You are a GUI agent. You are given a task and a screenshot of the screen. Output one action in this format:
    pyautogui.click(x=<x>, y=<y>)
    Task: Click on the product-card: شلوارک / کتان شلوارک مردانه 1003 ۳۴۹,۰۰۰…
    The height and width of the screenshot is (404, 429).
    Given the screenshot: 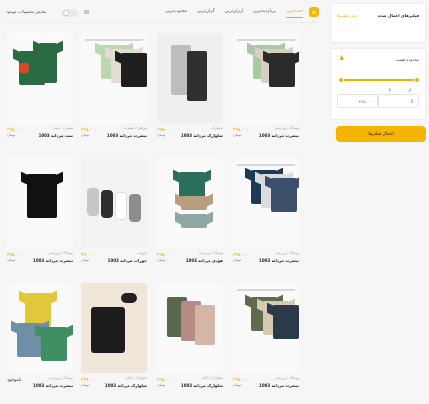 What is the action you would take?
    pyautogui.click(x=114, y=335)
    